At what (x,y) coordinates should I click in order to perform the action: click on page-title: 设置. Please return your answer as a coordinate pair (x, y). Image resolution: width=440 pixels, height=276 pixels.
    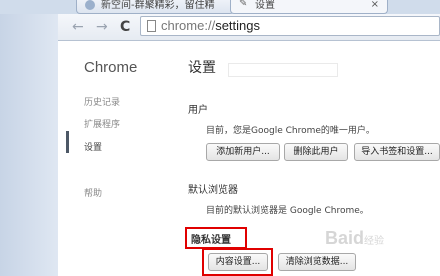
    Looking at the image, I should click on (202, 68).